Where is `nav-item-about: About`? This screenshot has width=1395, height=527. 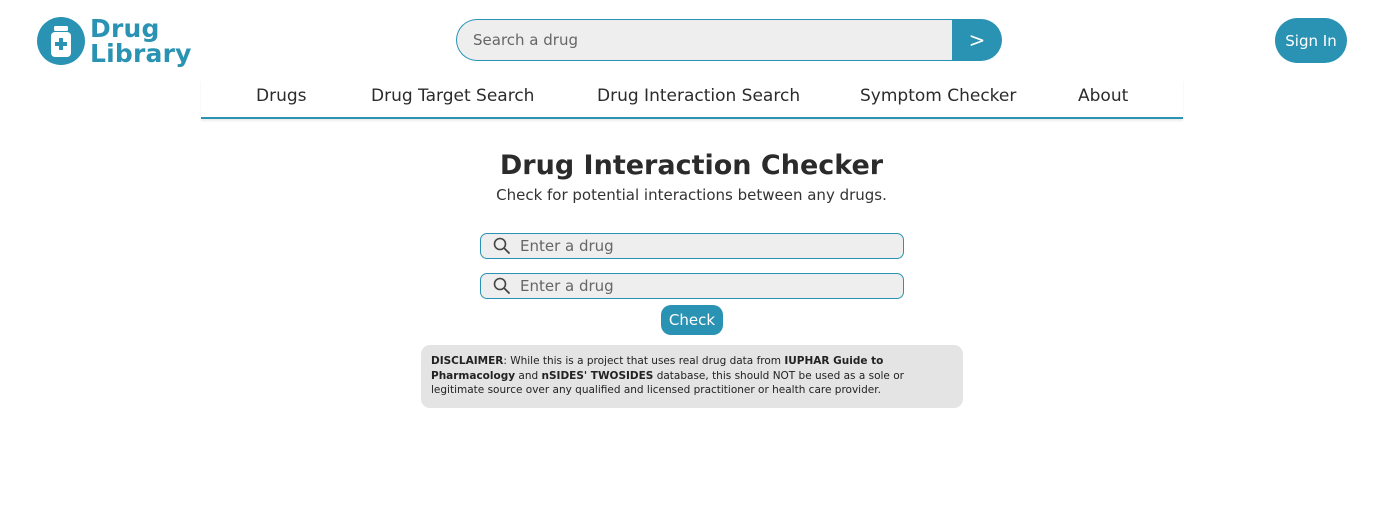
nav-item-about: About is located at coordinates (1103, 96).